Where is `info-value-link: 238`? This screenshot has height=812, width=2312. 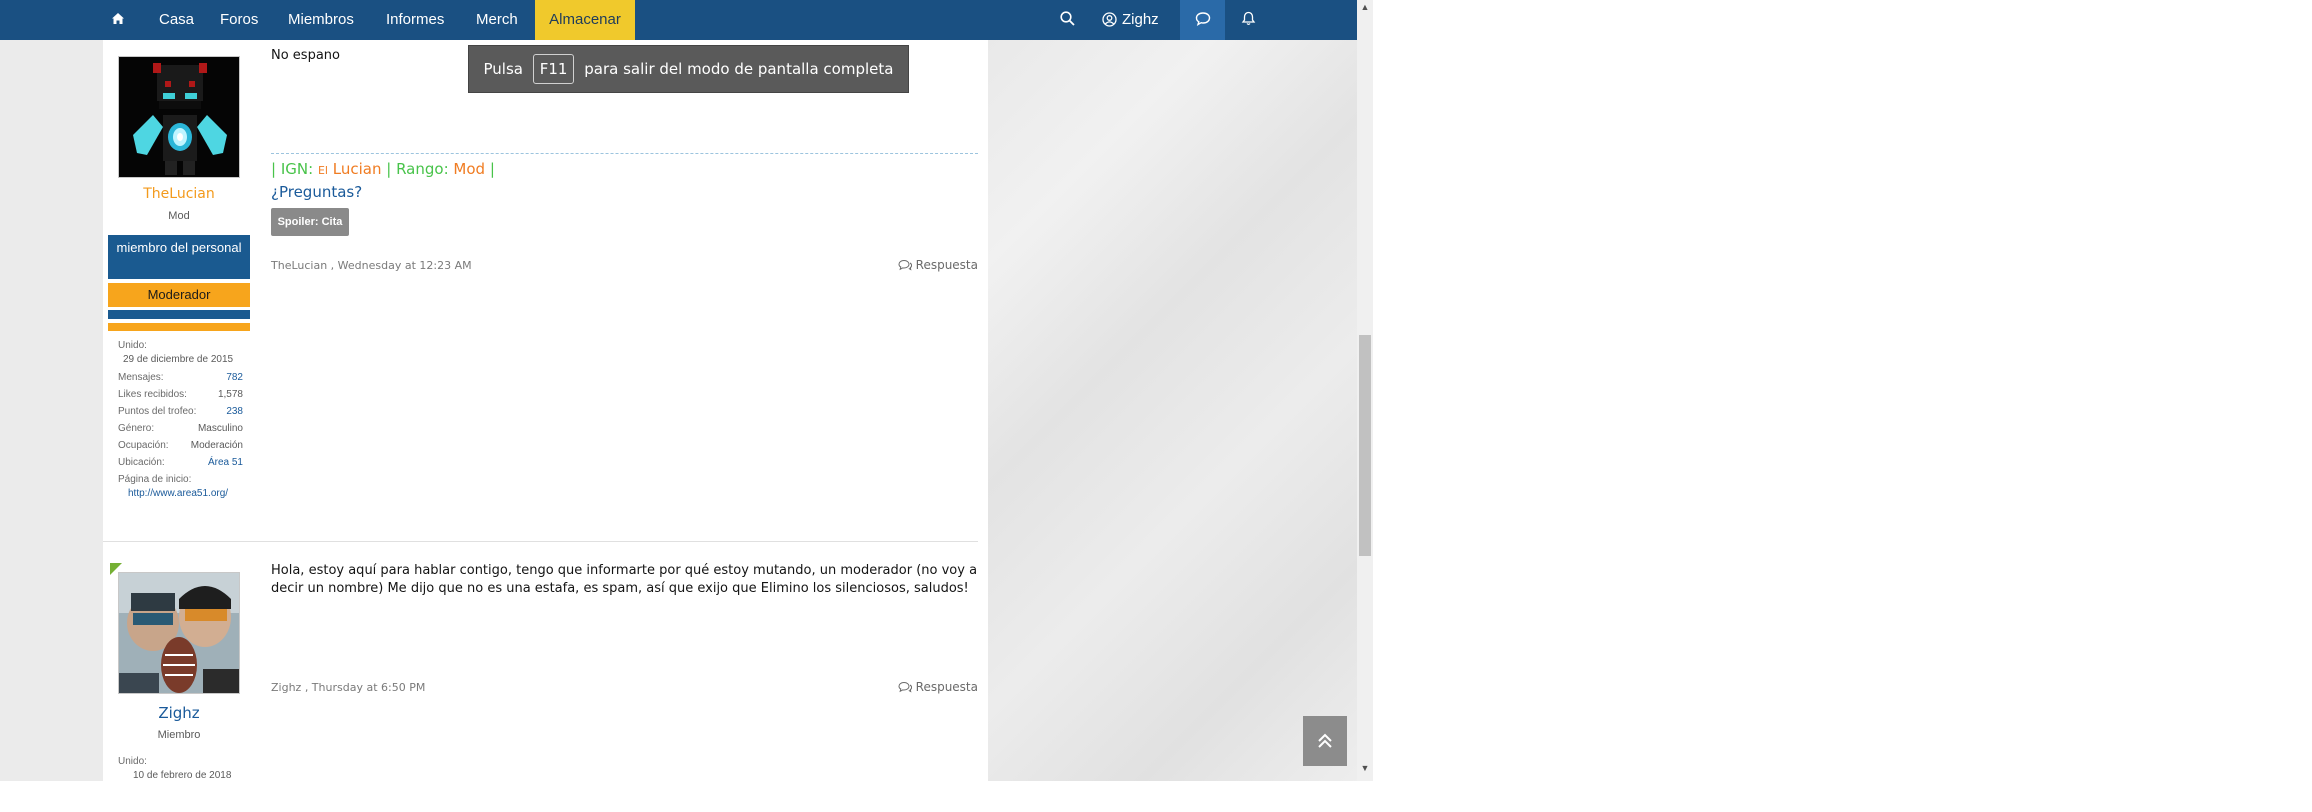 info-value-link: 238 is located at coordinates (234, 411).